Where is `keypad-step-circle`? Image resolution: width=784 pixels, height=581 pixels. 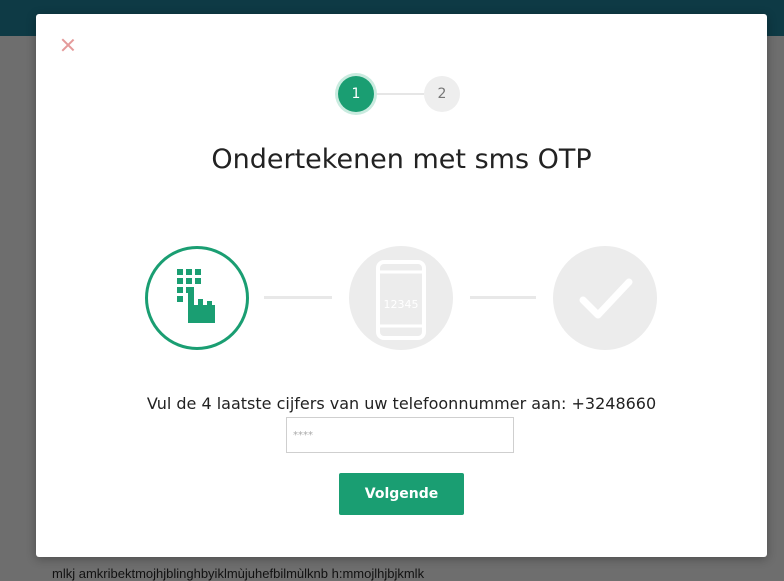
keypad-step-circle is located at coordinates (197, 298).